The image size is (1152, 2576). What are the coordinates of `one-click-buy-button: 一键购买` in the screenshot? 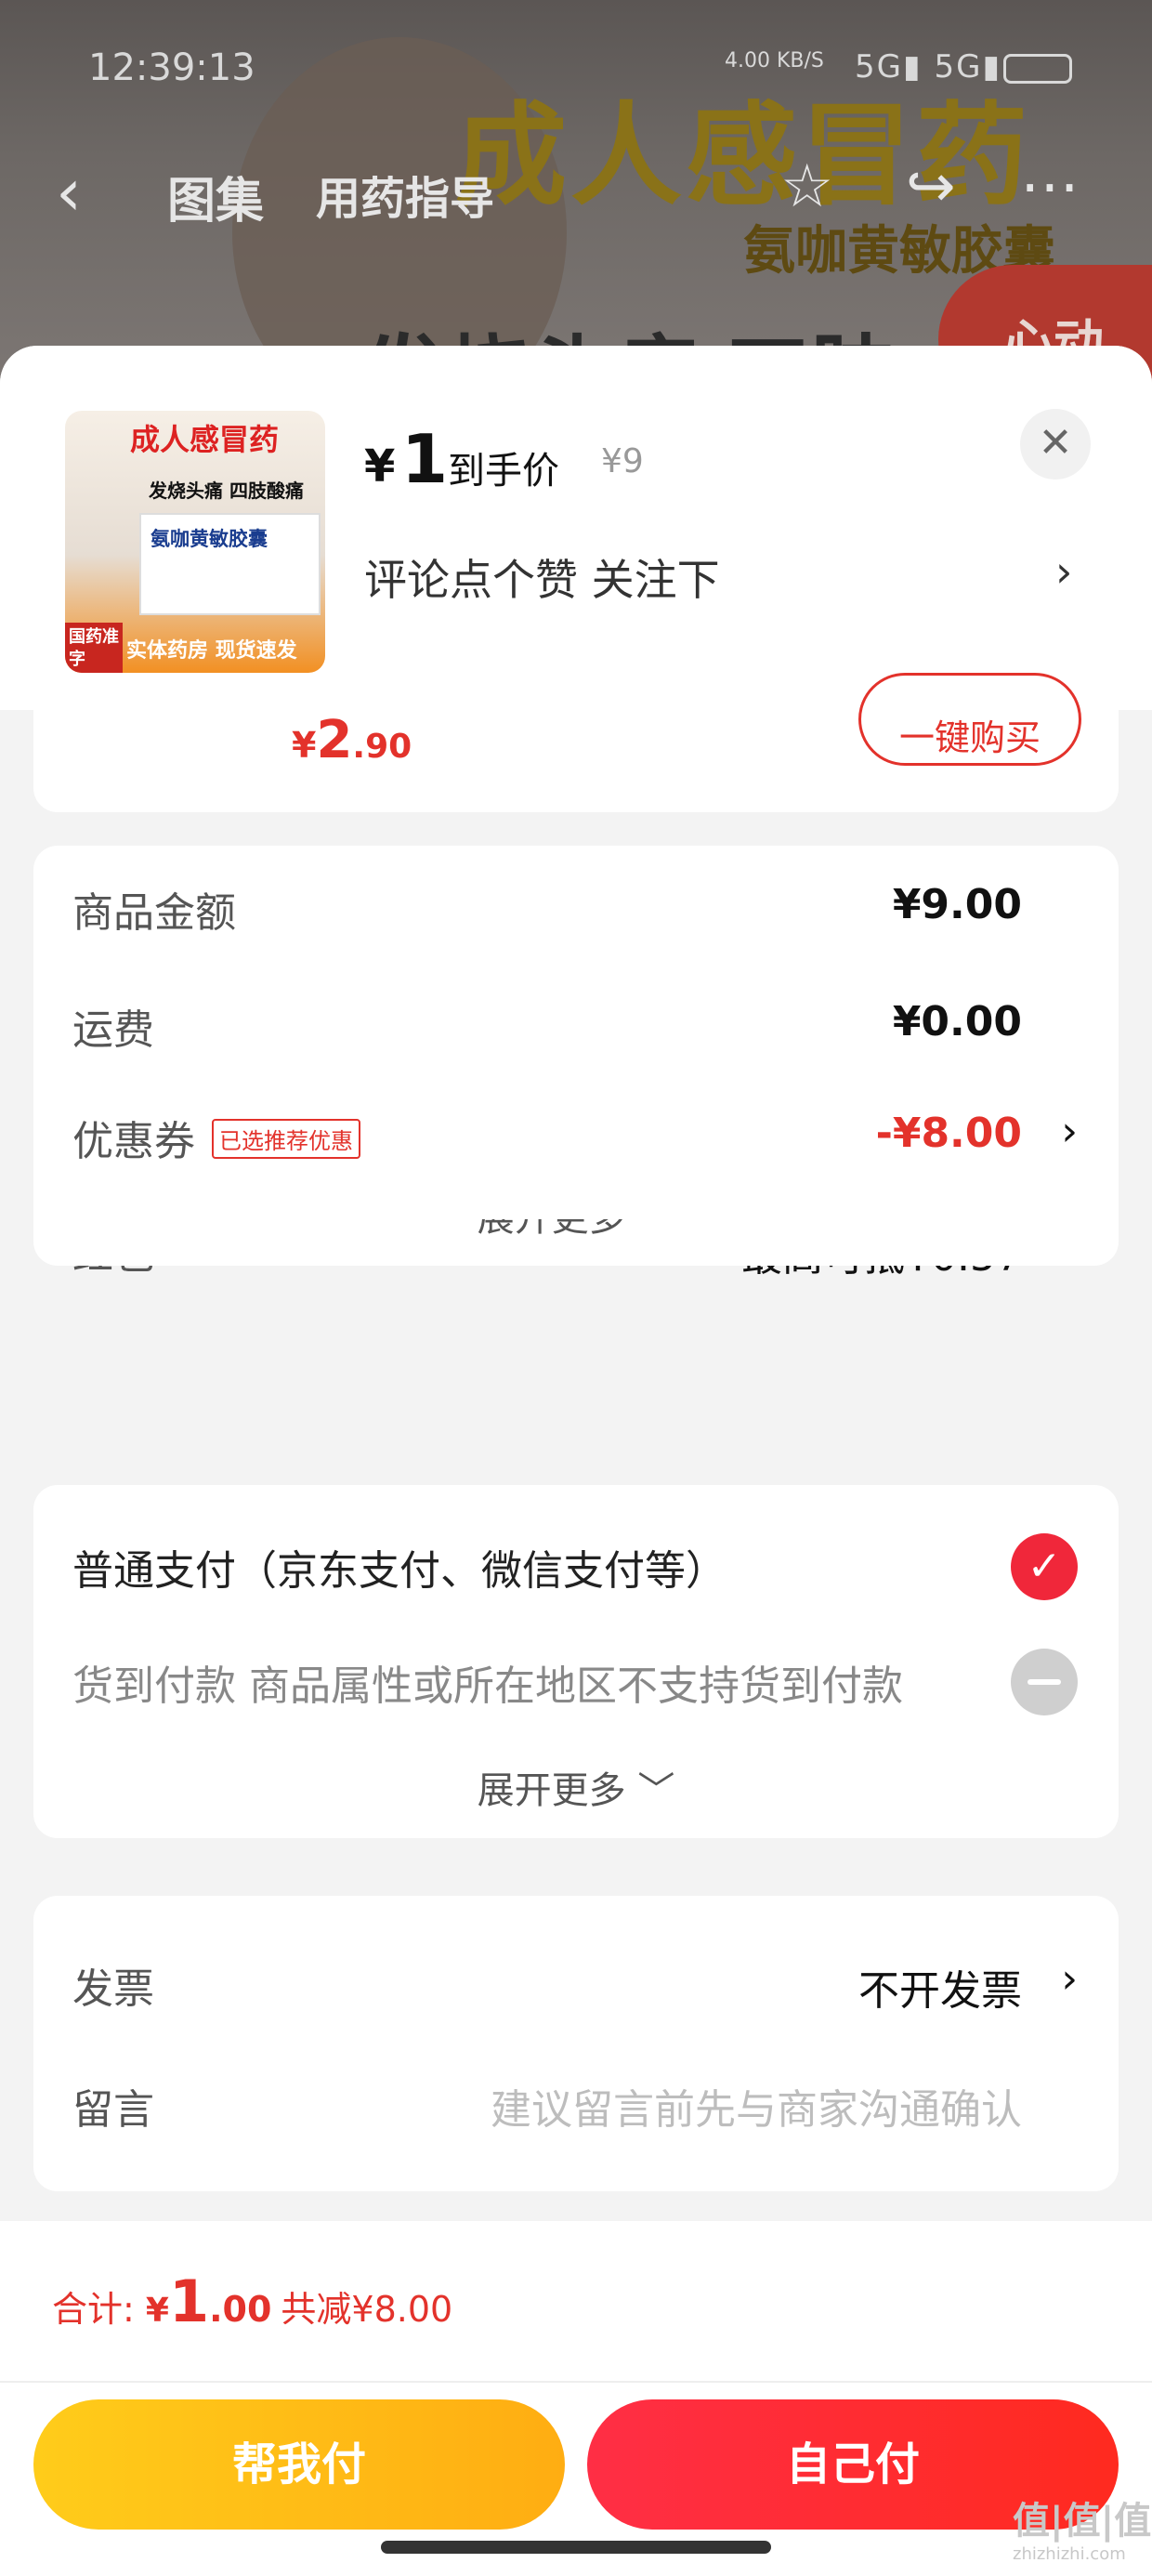 It's located at (970, 719).